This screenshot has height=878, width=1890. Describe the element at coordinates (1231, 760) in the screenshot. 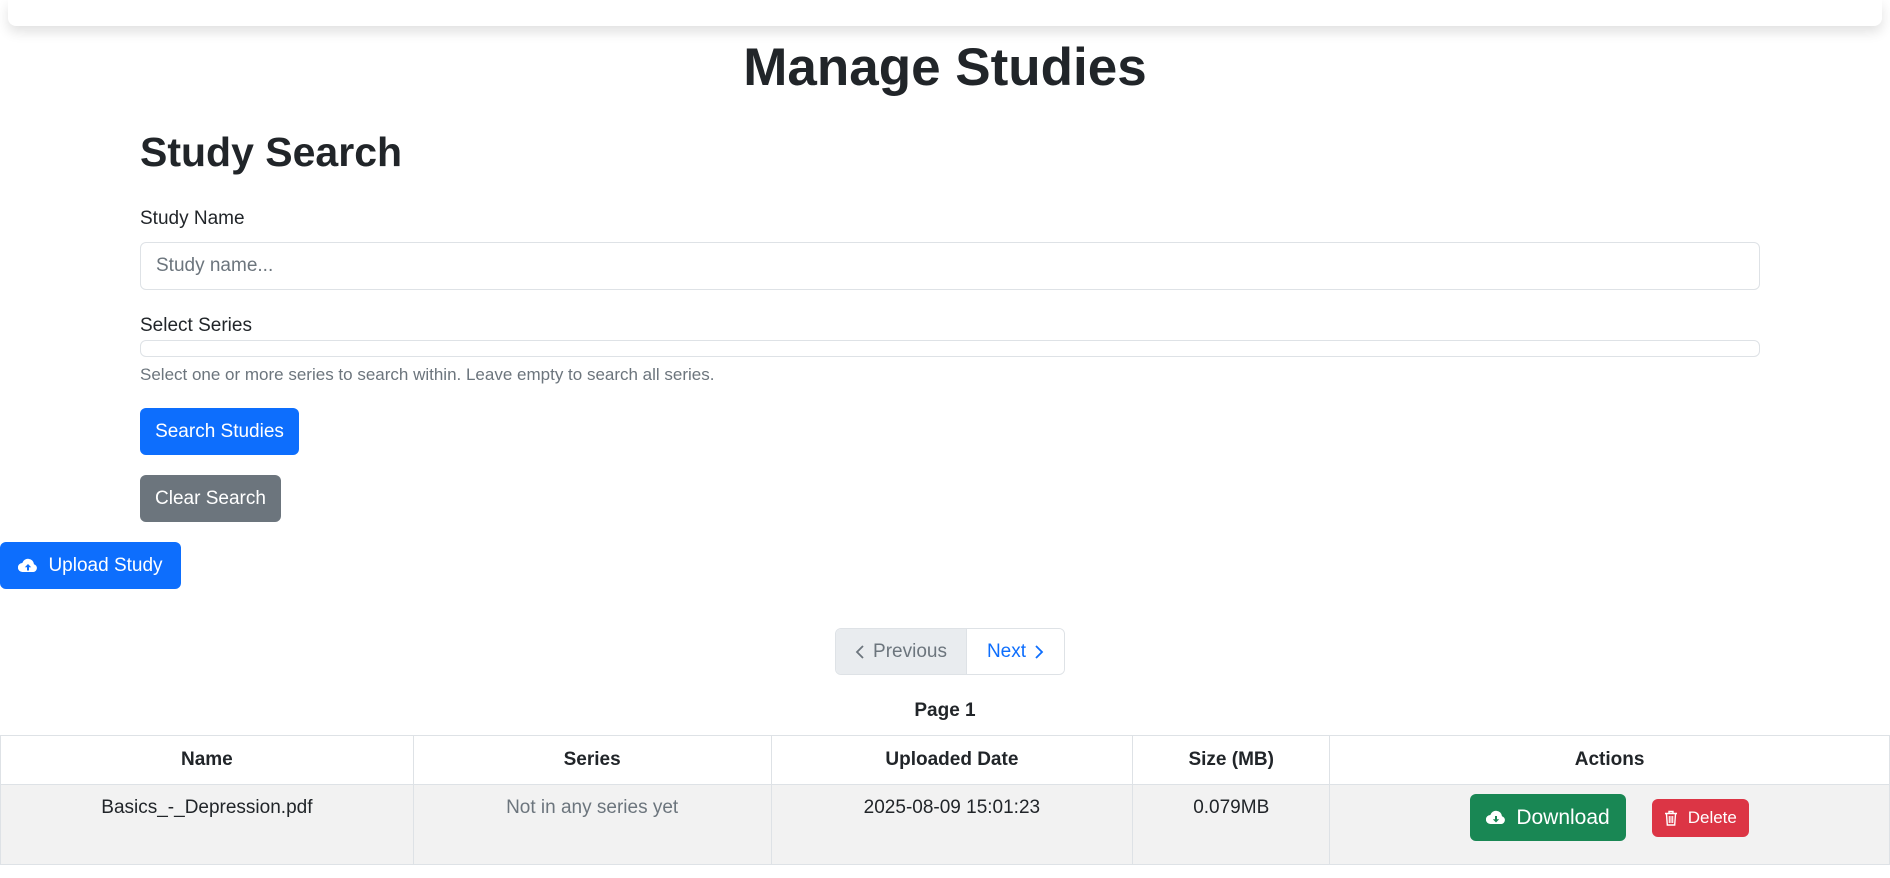

I see `column-header-size: Size (MB)` at that location.